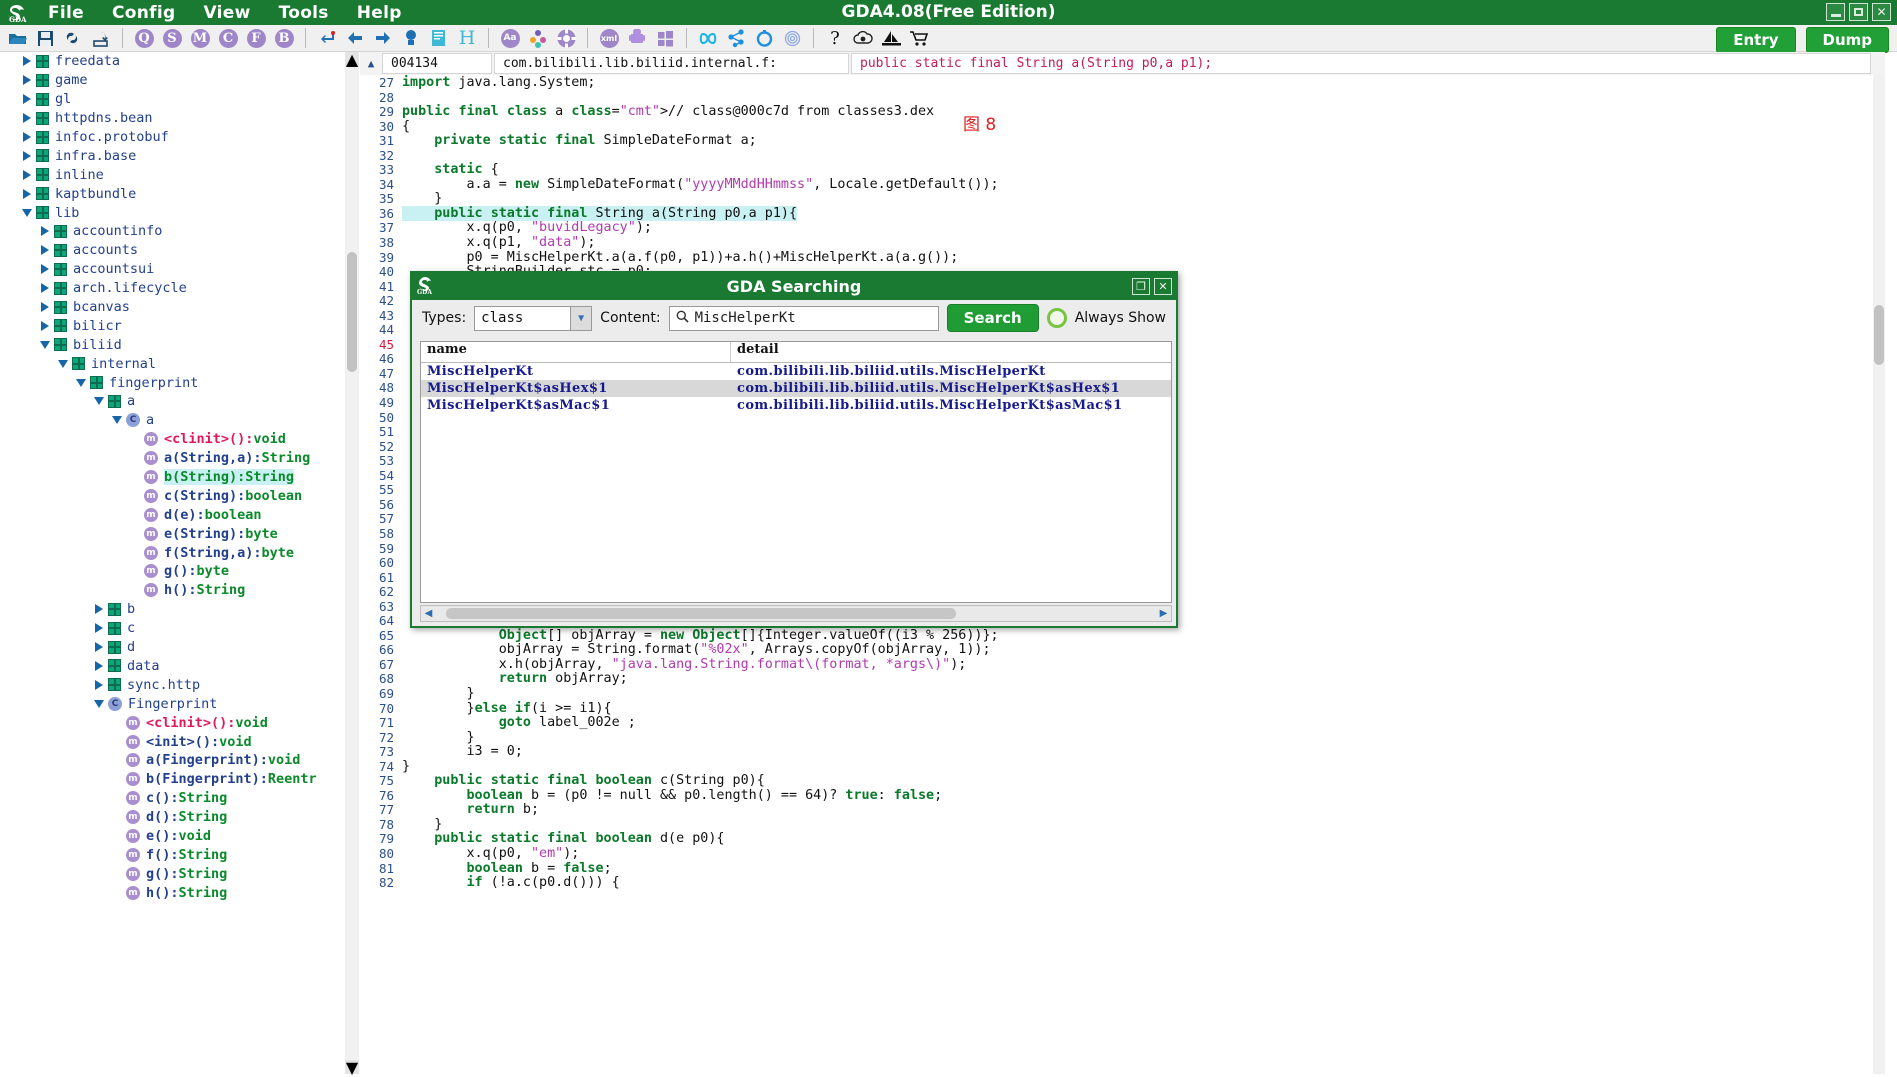  Describe the element at coordinates (576, 352) in the screenshot. I see `column-header-name: name` at that location.